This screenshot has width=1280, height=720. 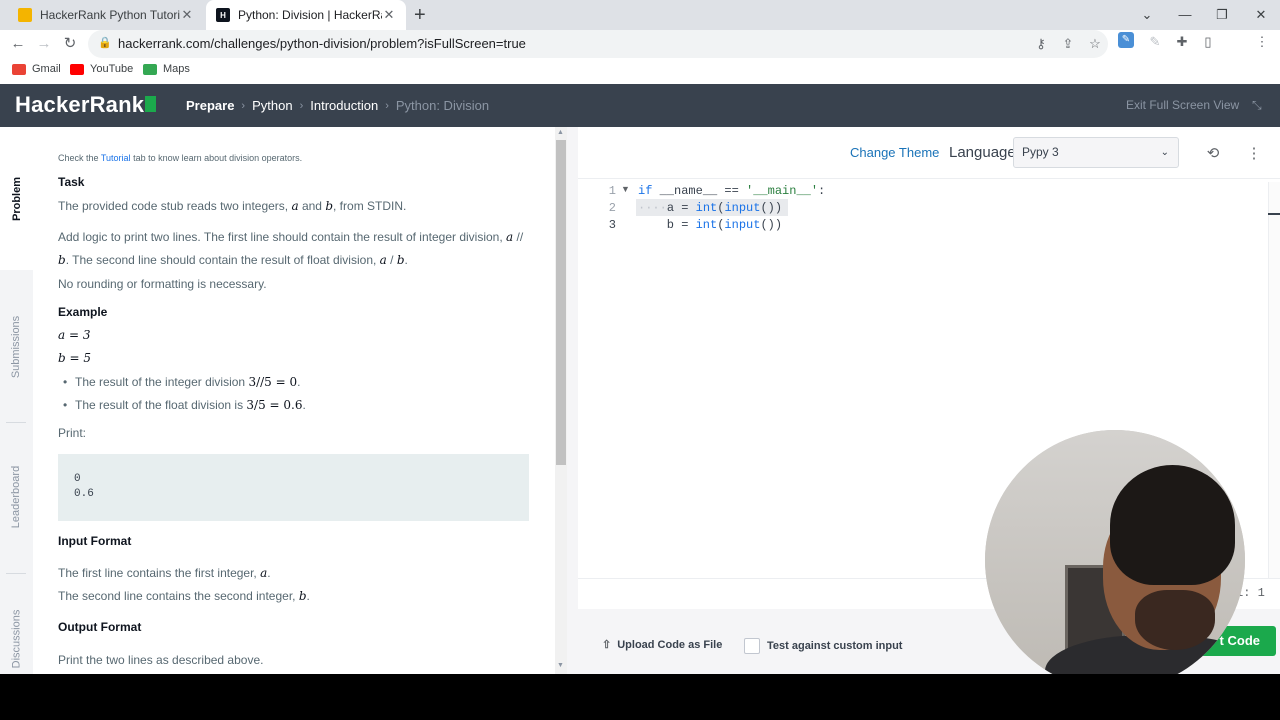 What do you see at coordinates (80, 104) in the screenshot?
I see `logo-text: HackerRank` at bounding box center [80, 104].